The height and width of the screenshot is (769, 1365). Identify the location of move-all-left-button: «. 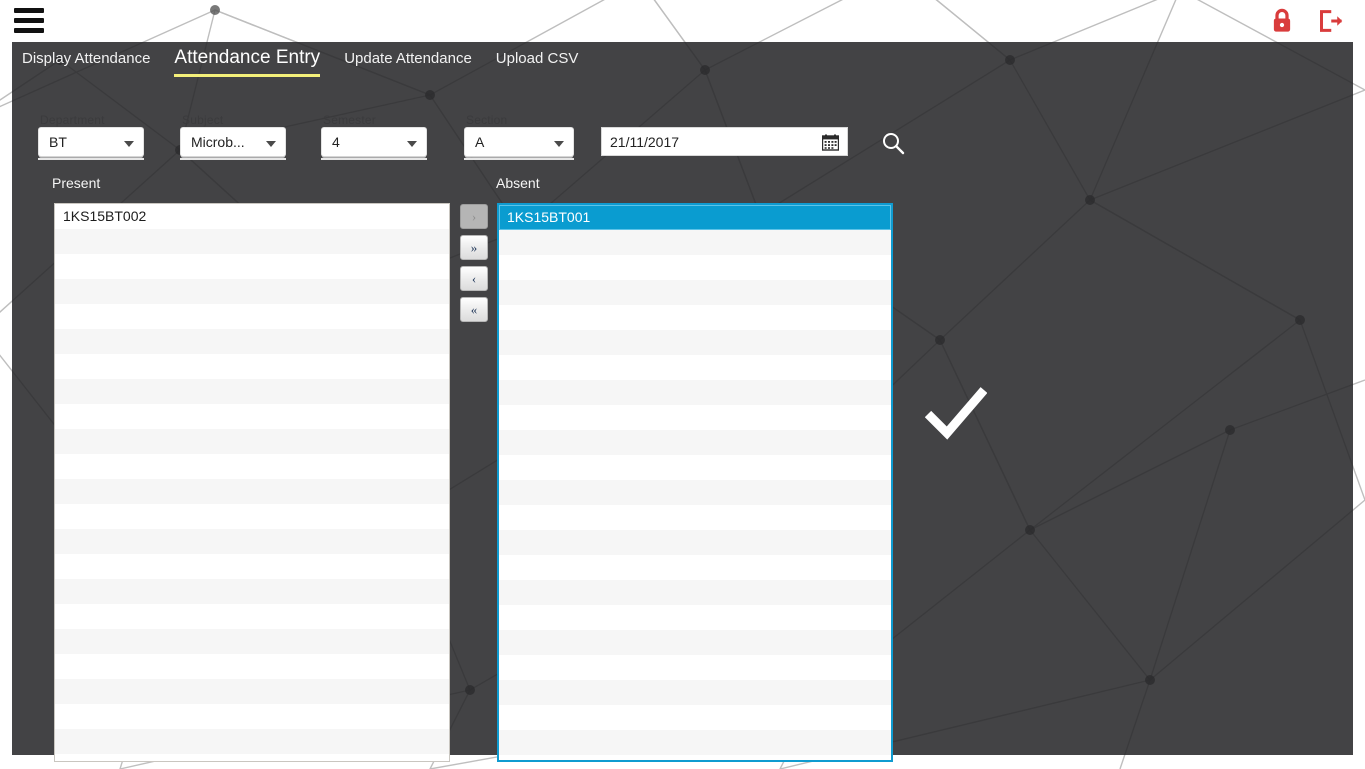
(474, 309).